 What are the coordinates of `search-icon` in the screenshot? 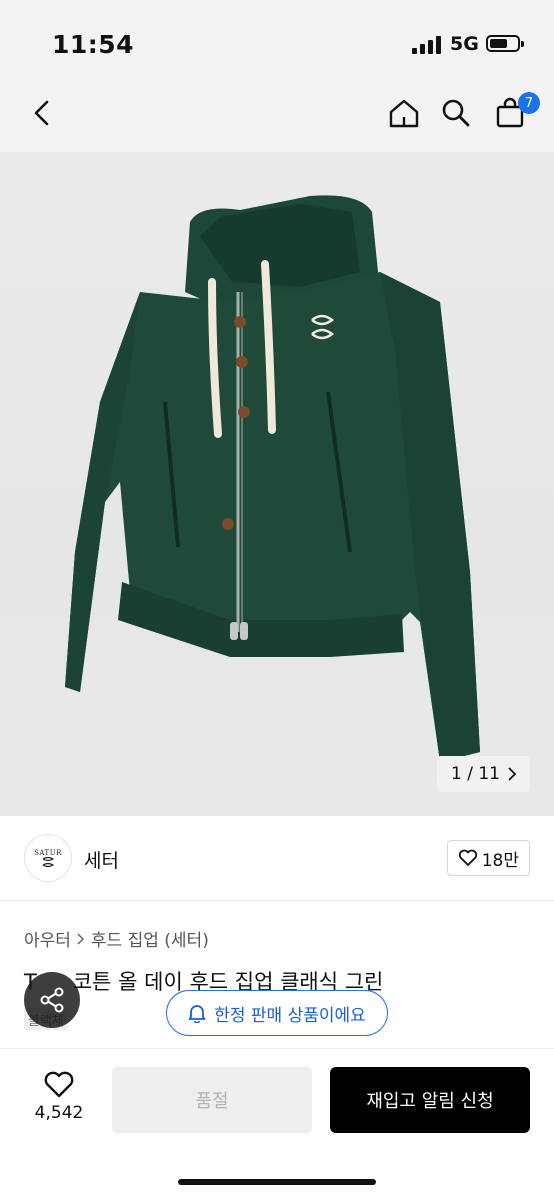 It's located at (456, 113).